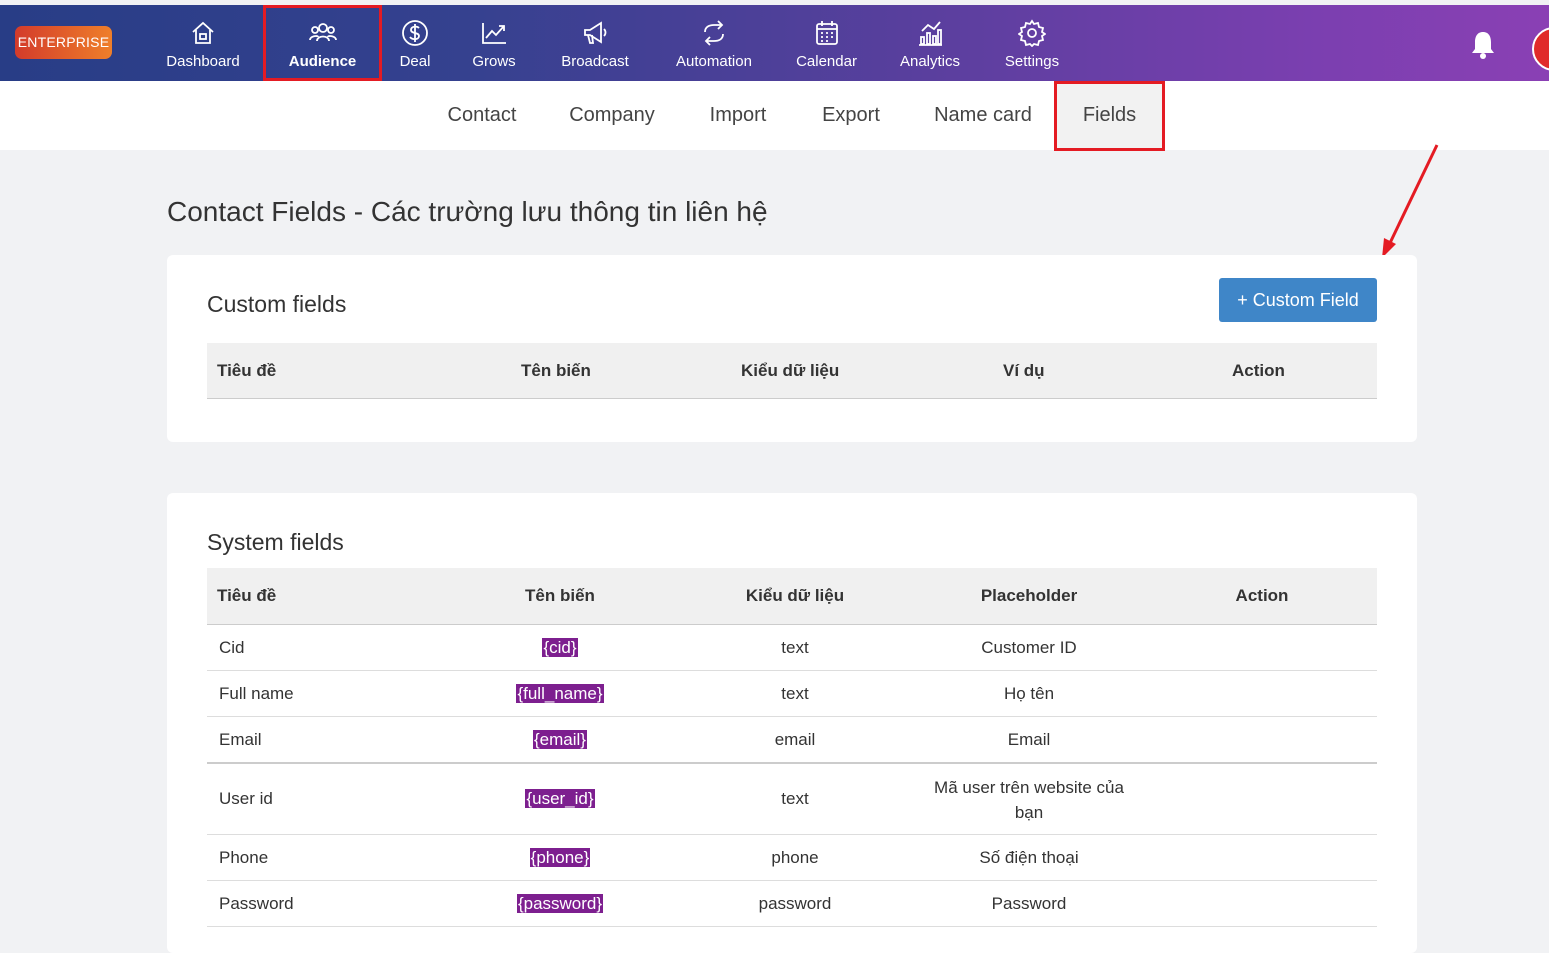 The height and width of the screenshot is (953, 1549). What do you see at coordinates (1029, 857) in the screenshot?
I see `field-placeholder: Số điện thoại` at bounding box center [1029, 857].